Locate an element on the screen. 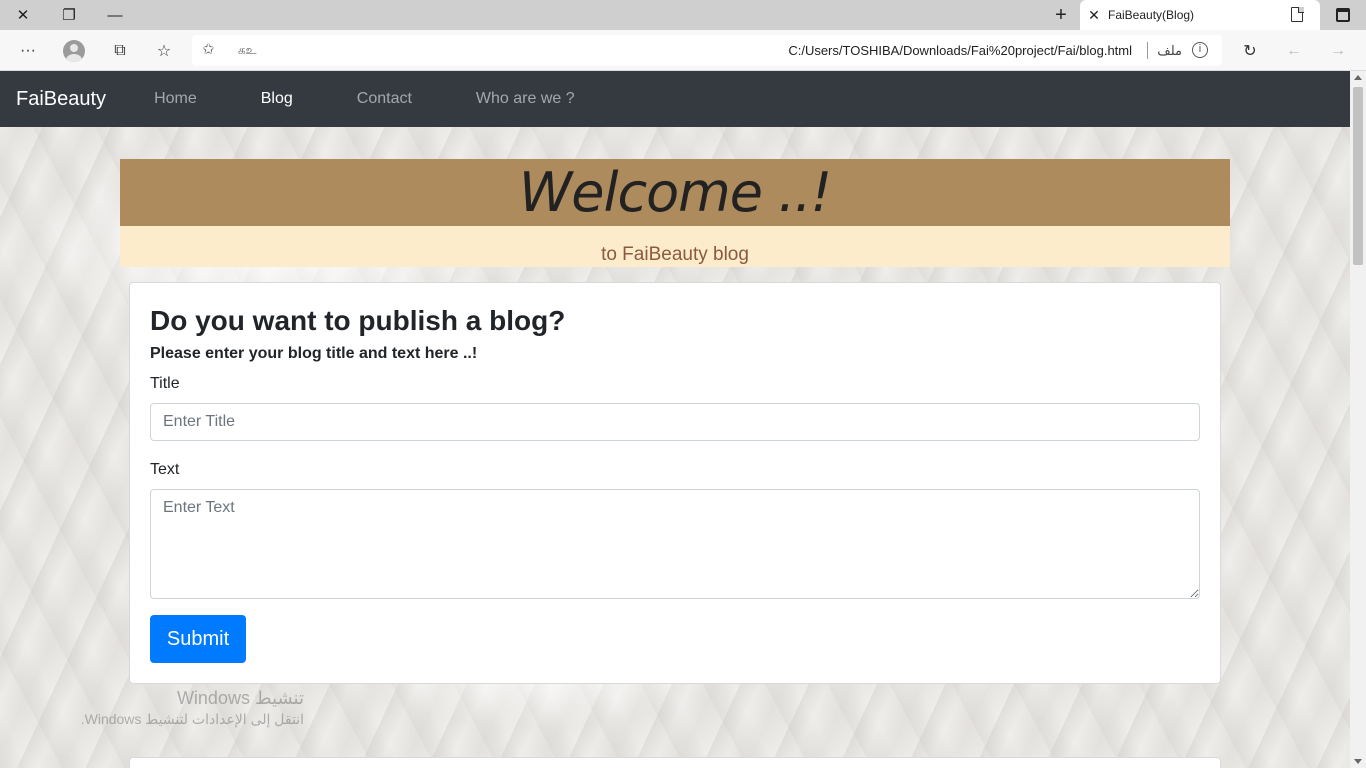 This screenshot has height=768, width=1366. welcome-subtitle: to FaiBeauty blog is located at coordinates (675, 254).